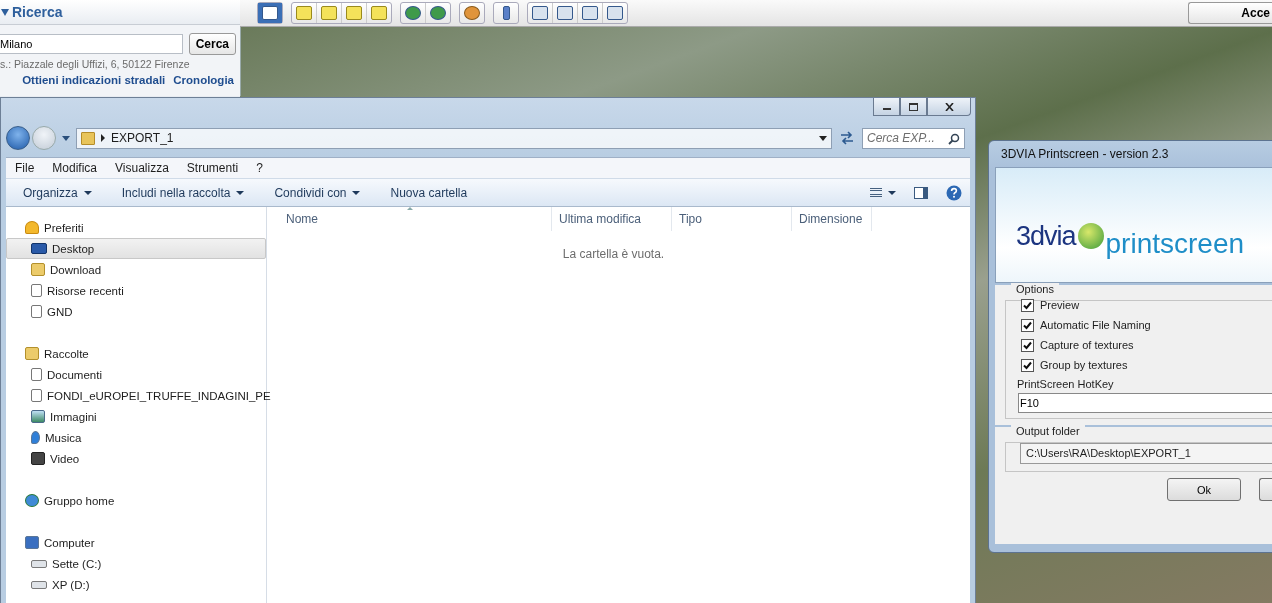  Describe the element at coordinates (136, 248) in the screenshot. I see `nav-item: Desktop` at that location.